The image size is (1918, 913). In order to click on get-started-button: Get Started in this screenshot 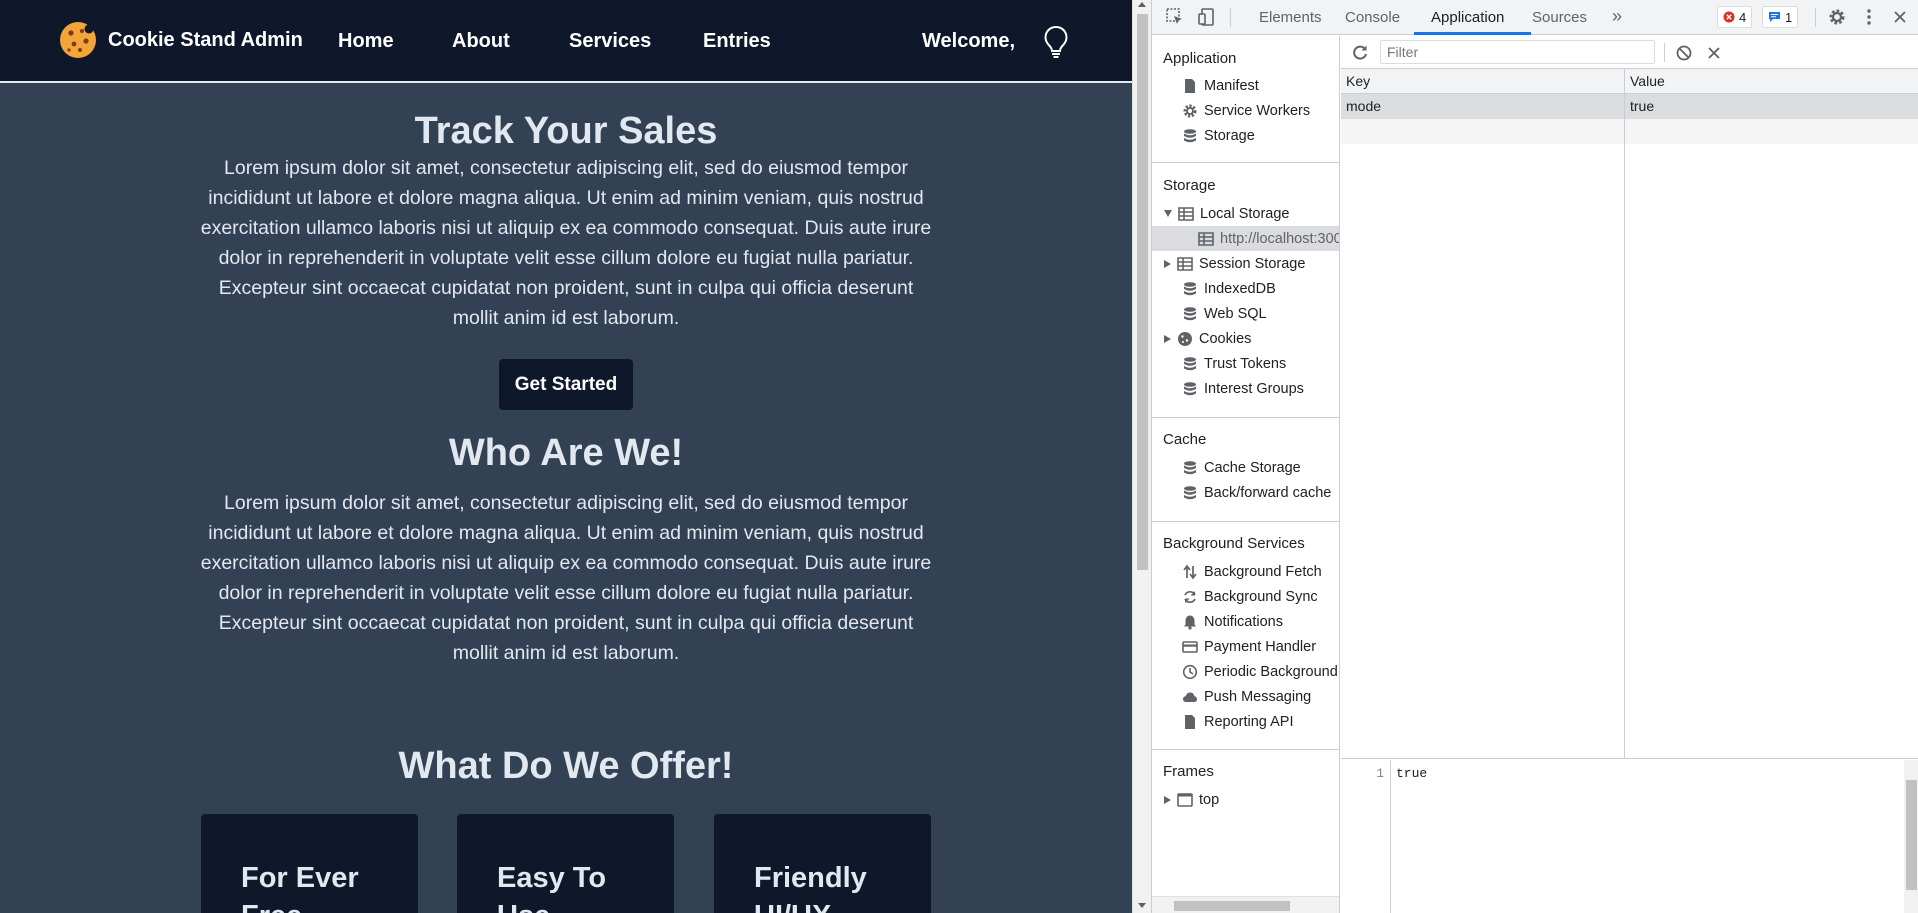, I will do `click(566, 384)`.